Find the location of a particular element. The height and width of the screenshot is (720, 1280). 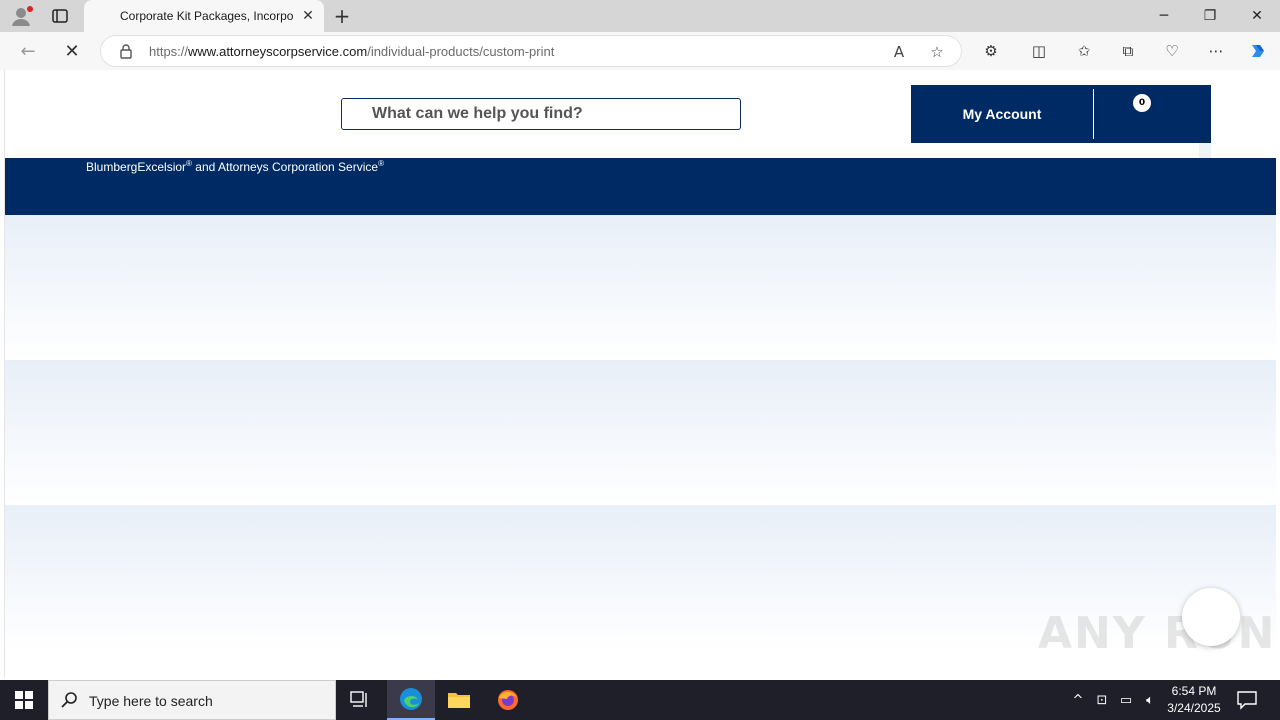

close-tab-icon: ✕ is located at coordinates (308, 16).